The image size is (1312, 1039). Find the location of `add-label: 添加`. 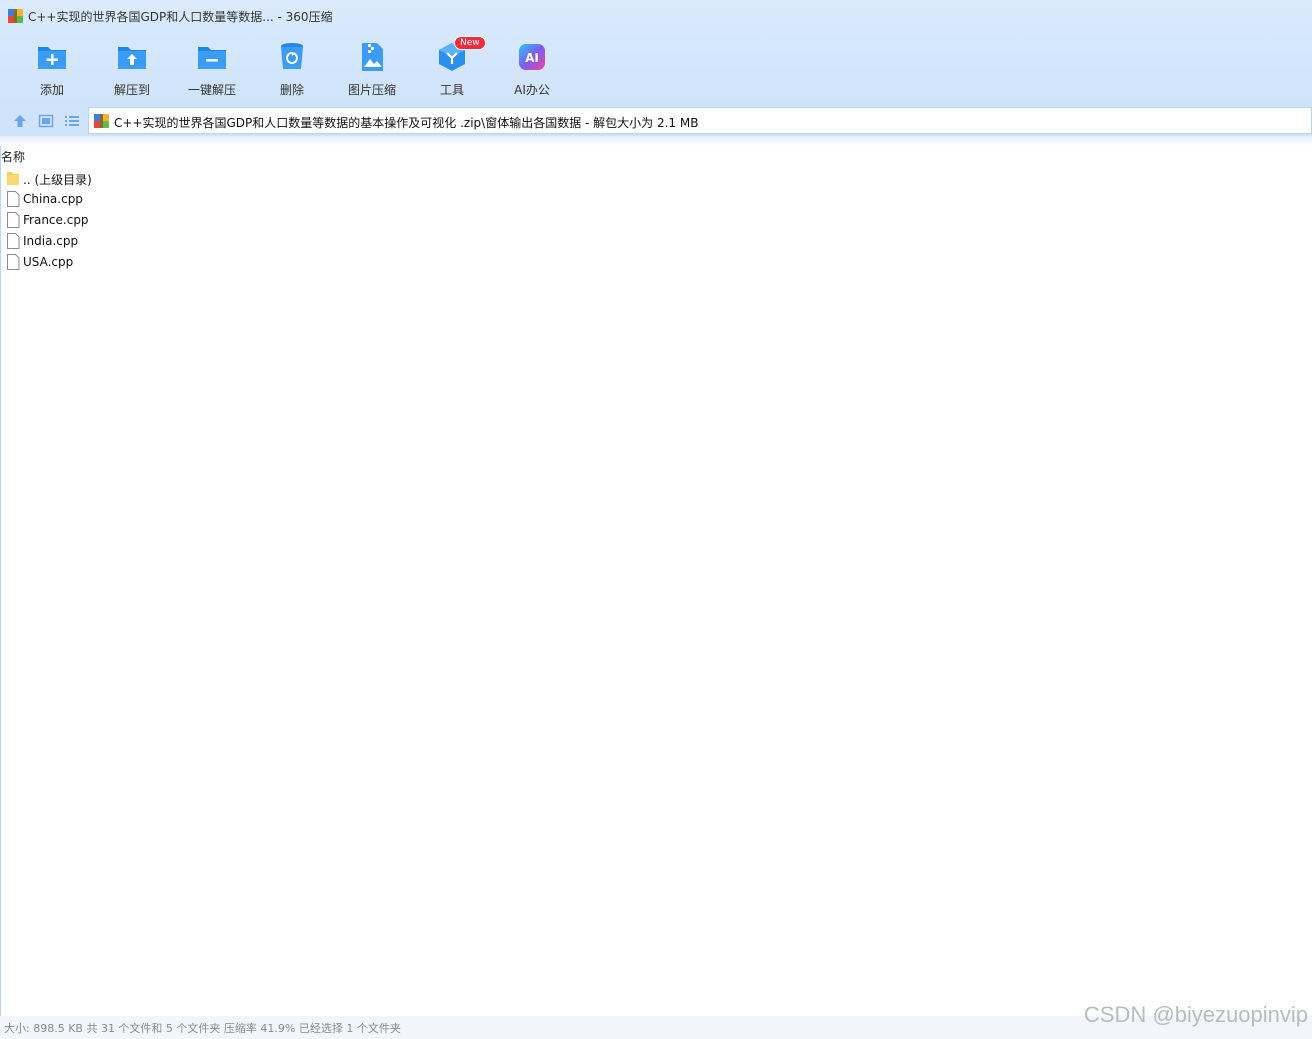

add-label: 添加 is located at coordinates (51, 90).